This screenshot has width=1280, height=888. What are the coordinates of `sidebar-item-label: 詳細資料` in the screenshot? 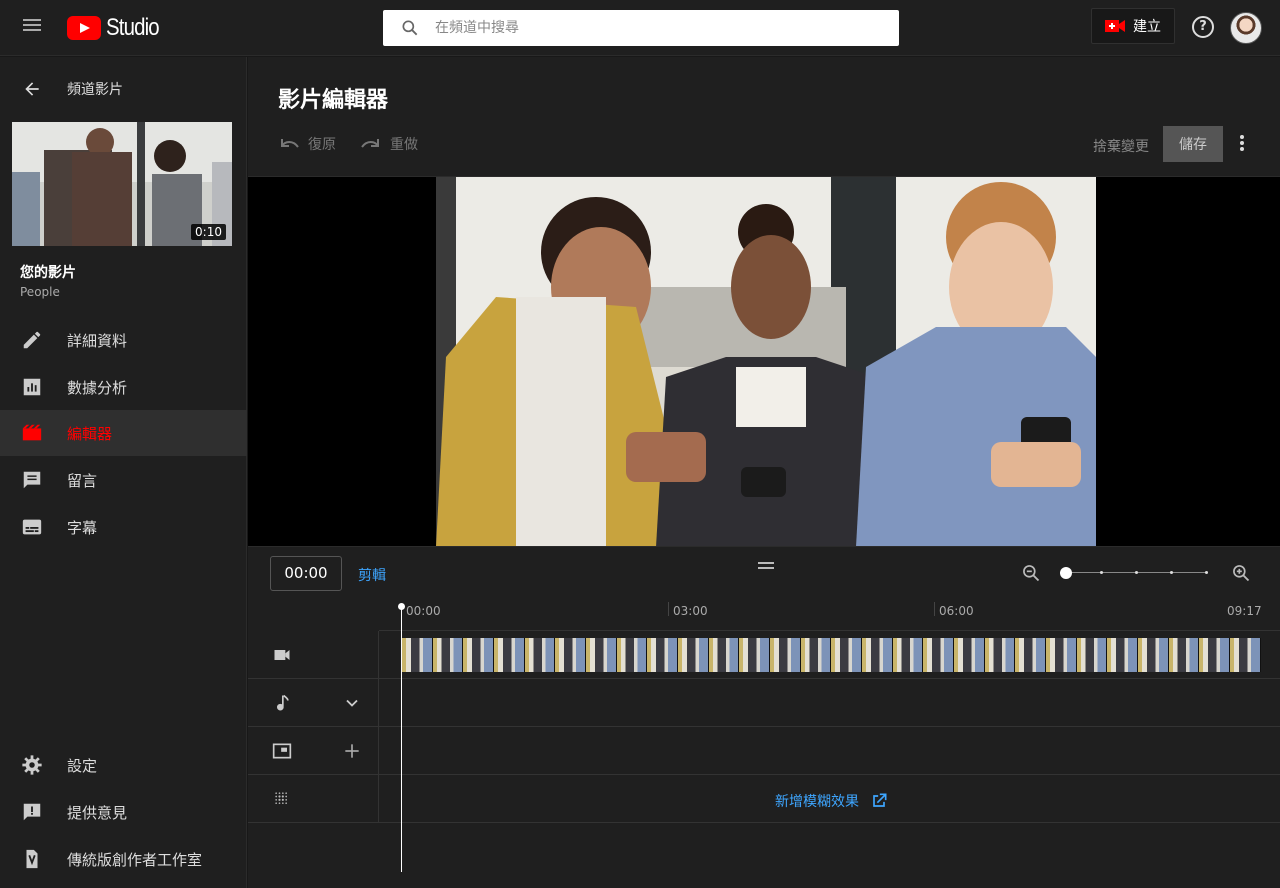 It's located at (97, 340).